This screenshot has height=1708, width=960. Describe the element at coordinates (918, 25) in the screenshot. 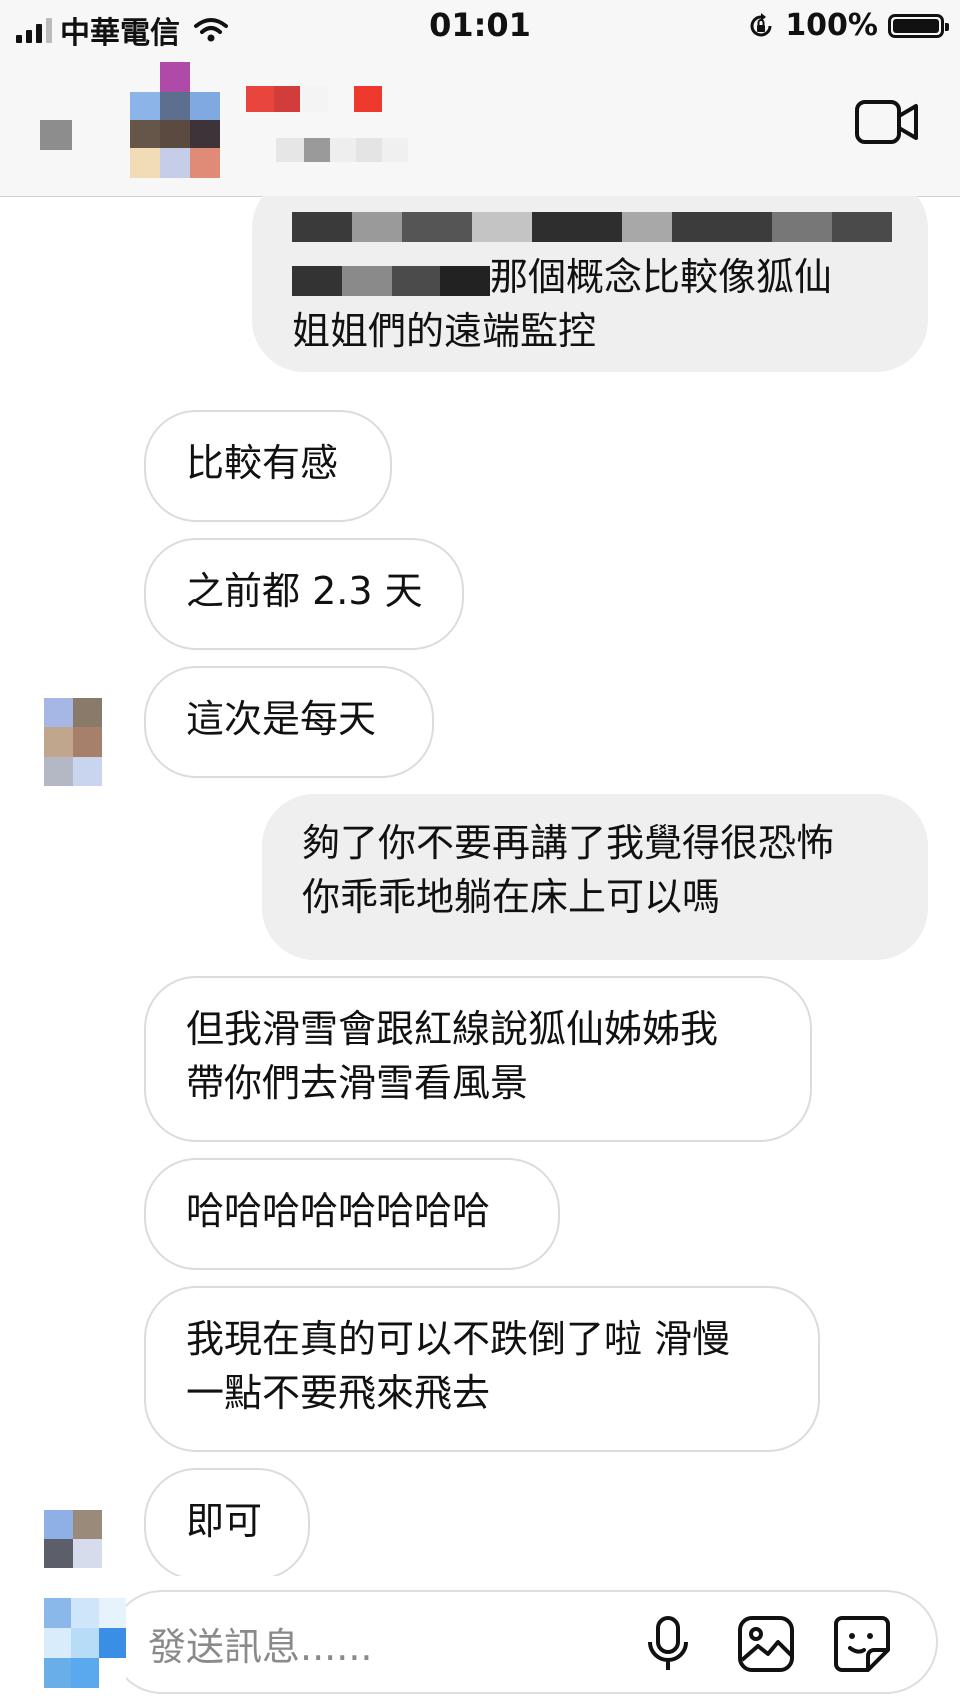

I see `battery-icon` at that location.